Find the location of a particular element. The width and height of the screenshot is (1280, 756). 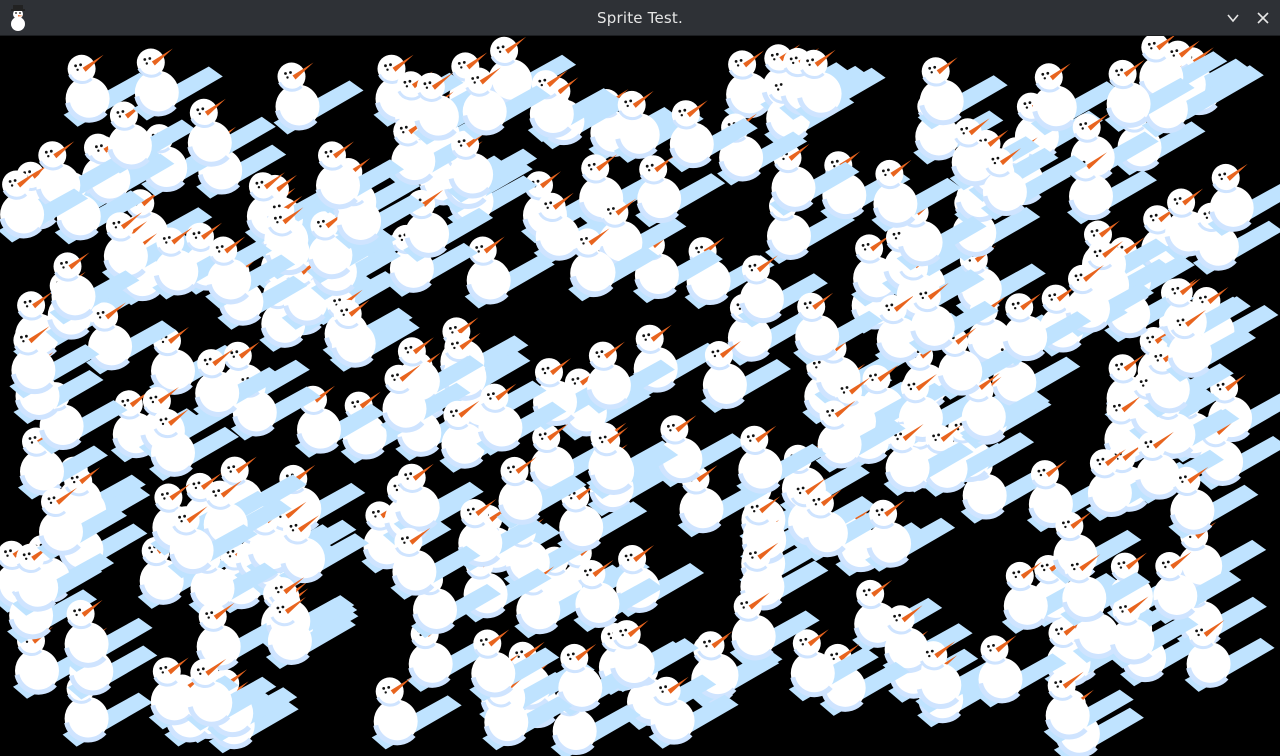

close-icon is located at coordinates (1263, 18).